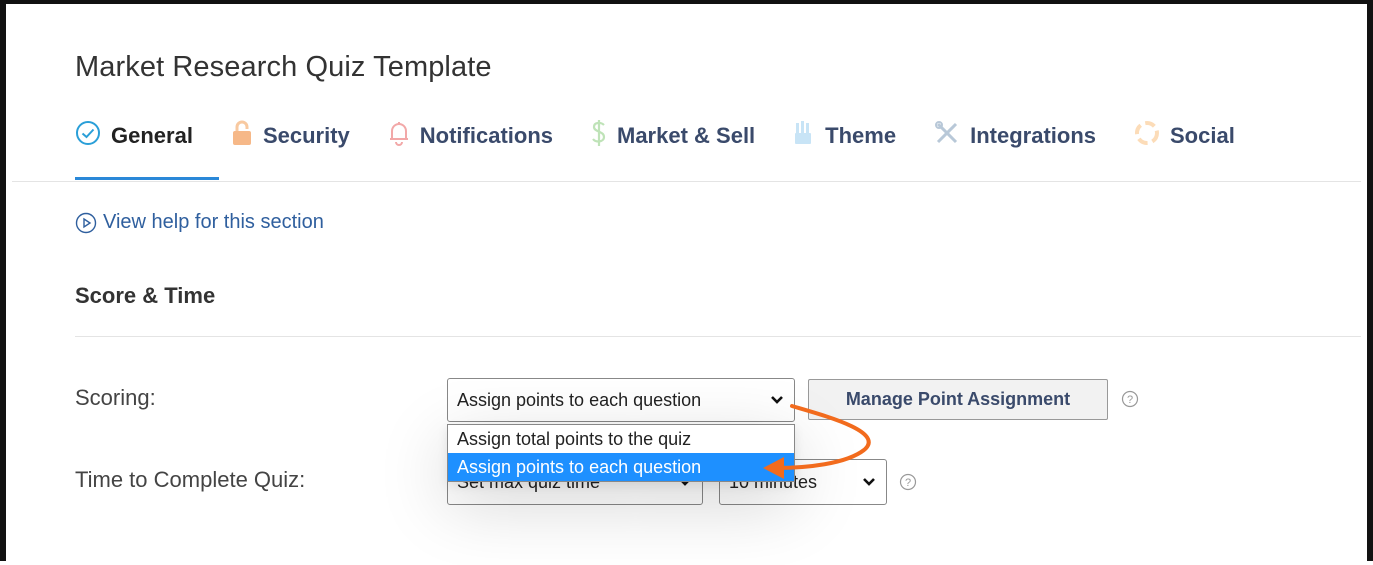  Describe the element at coordinates (145, 295) in the screenshot. I see `section-heading: Score & Time` at that location.